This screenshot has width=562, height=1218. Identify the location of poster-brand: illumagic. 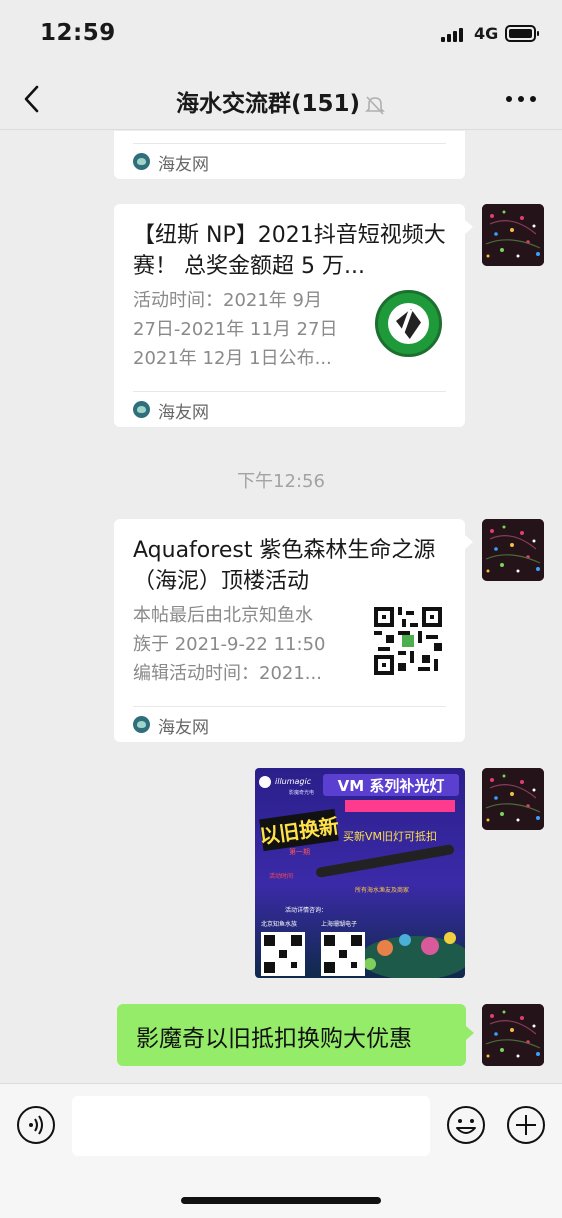
(293, 781).